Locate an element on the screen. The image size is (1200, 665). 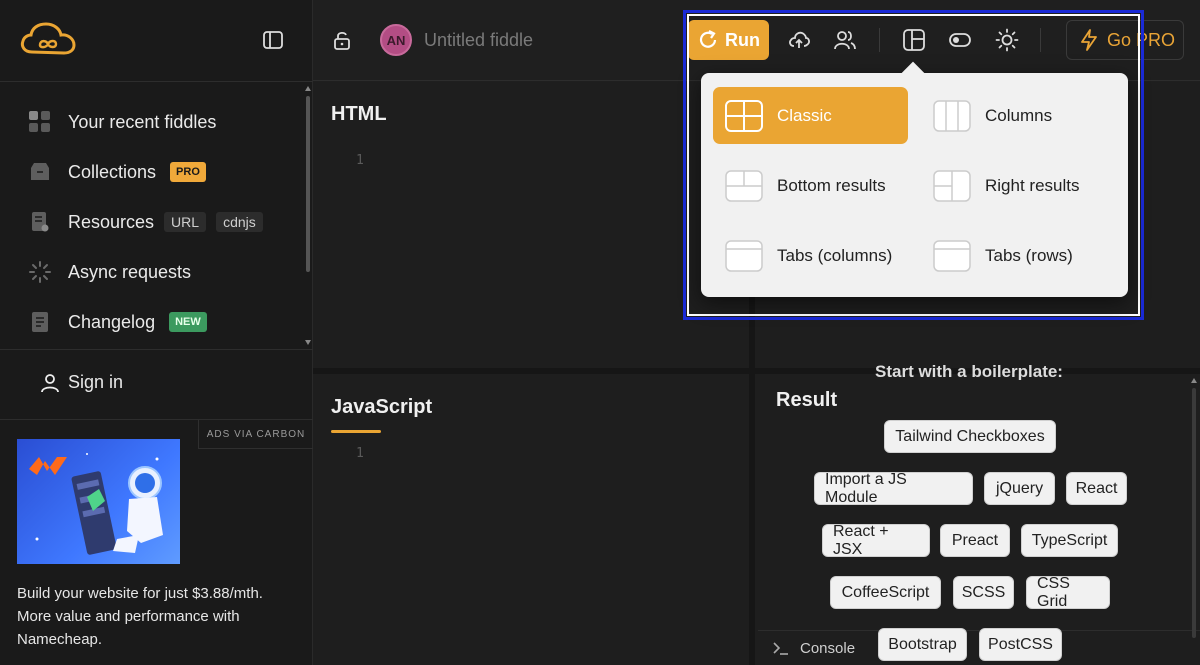
sign-in-label: Sign in is located at coordinates (96, 382).